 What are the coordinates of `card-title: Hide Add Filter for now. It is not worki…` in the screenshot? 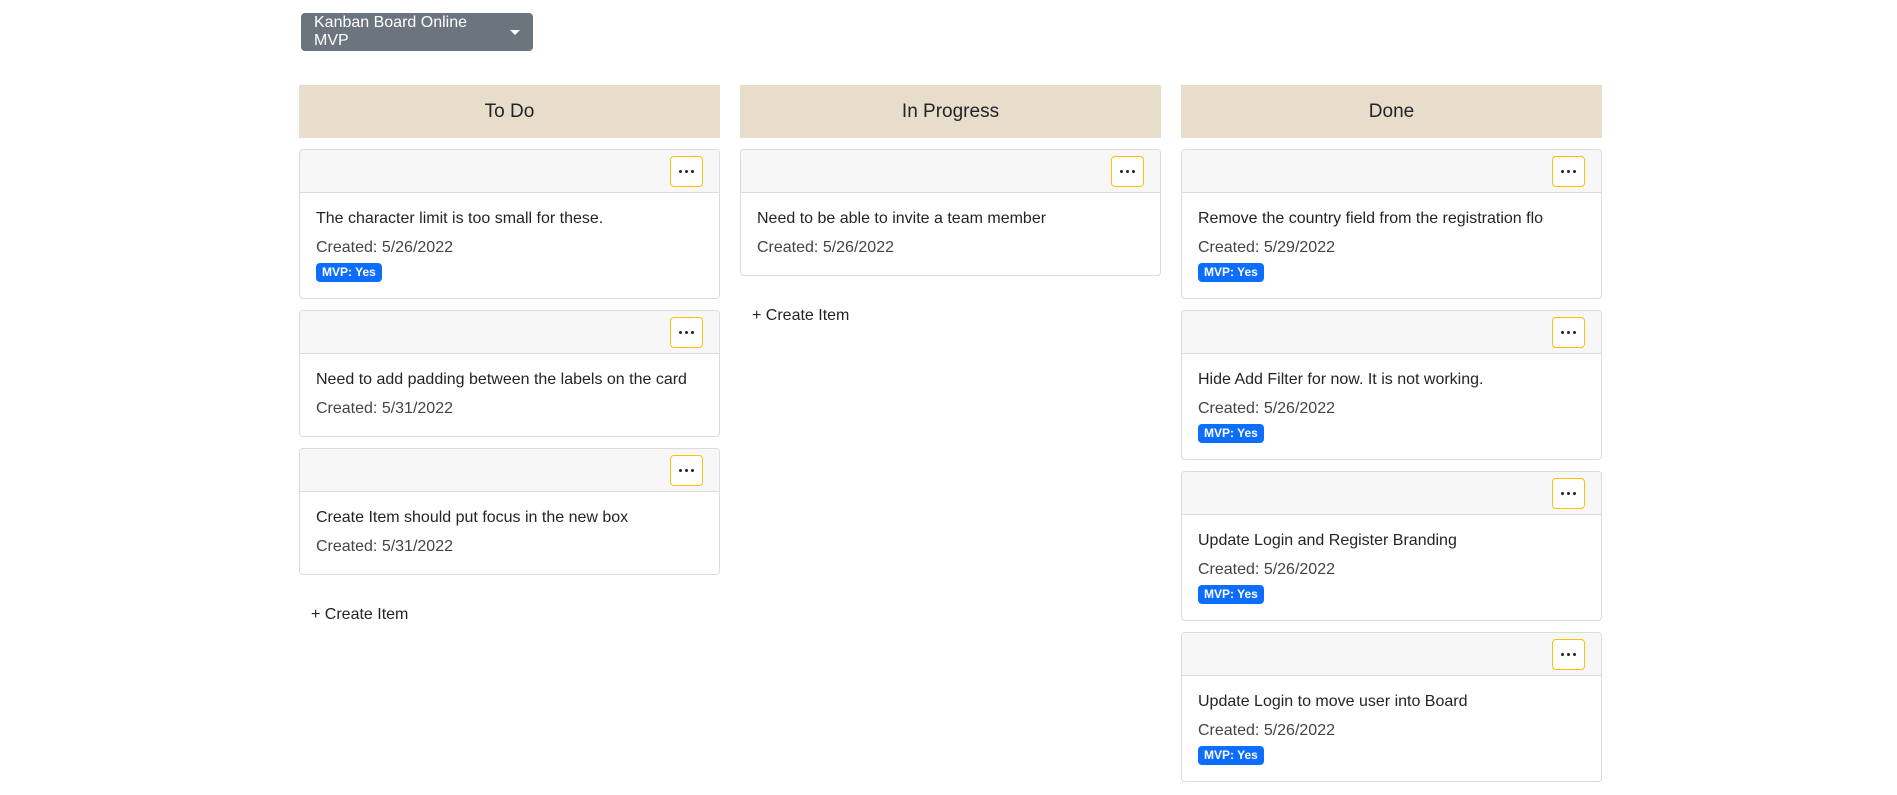 It's located at (1341, 379).